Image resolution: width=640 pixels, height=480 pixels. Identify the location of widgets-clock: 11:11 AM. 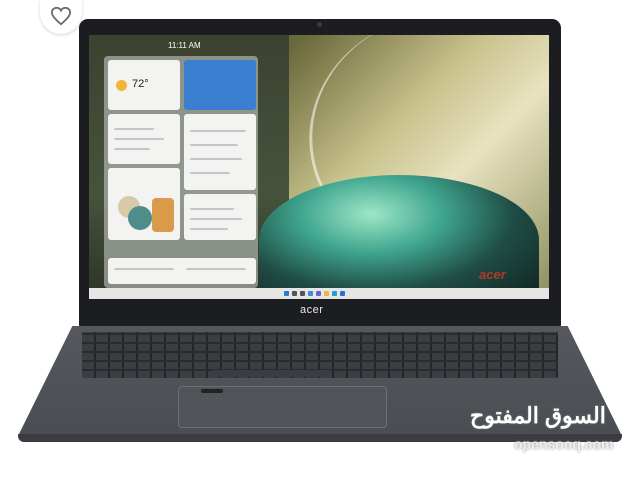
(184, 45).